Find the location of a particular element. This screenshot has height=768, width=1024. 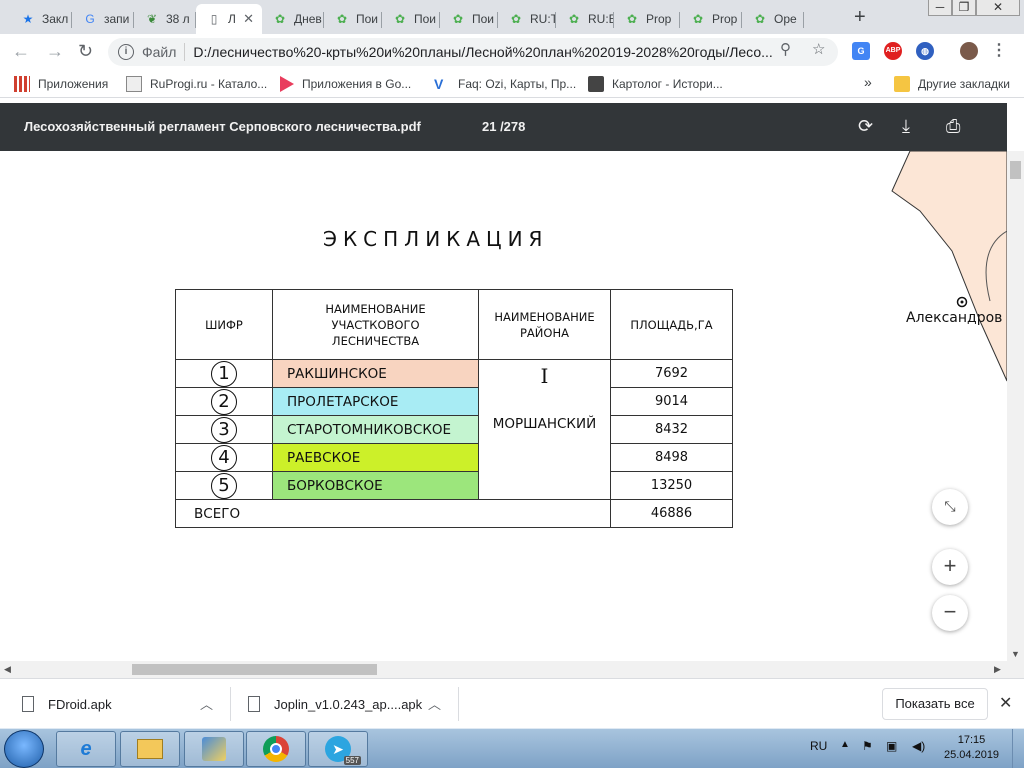

tab: ▯ Л ✕ is located at coordinates (229, 19).